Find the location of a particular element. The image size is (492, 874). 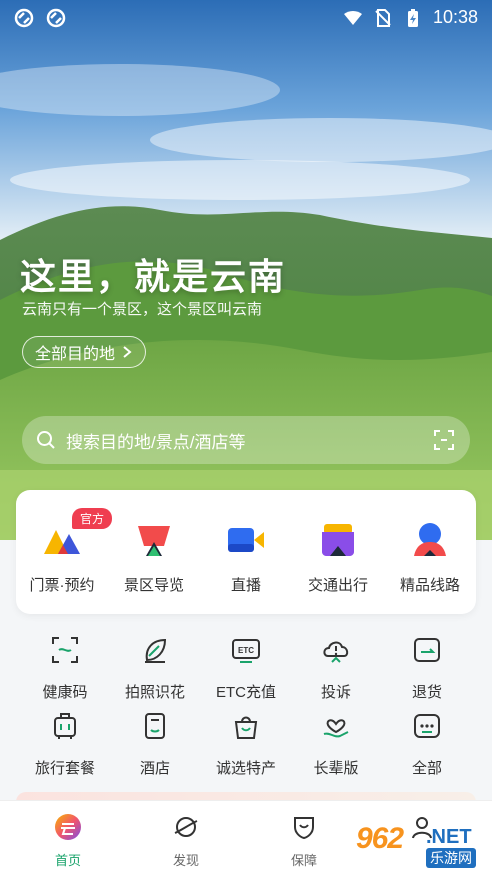

bottom-tab-bar: 首页 发现 保障 962 .NET 乐游网 is located at coordinates (246, 837).